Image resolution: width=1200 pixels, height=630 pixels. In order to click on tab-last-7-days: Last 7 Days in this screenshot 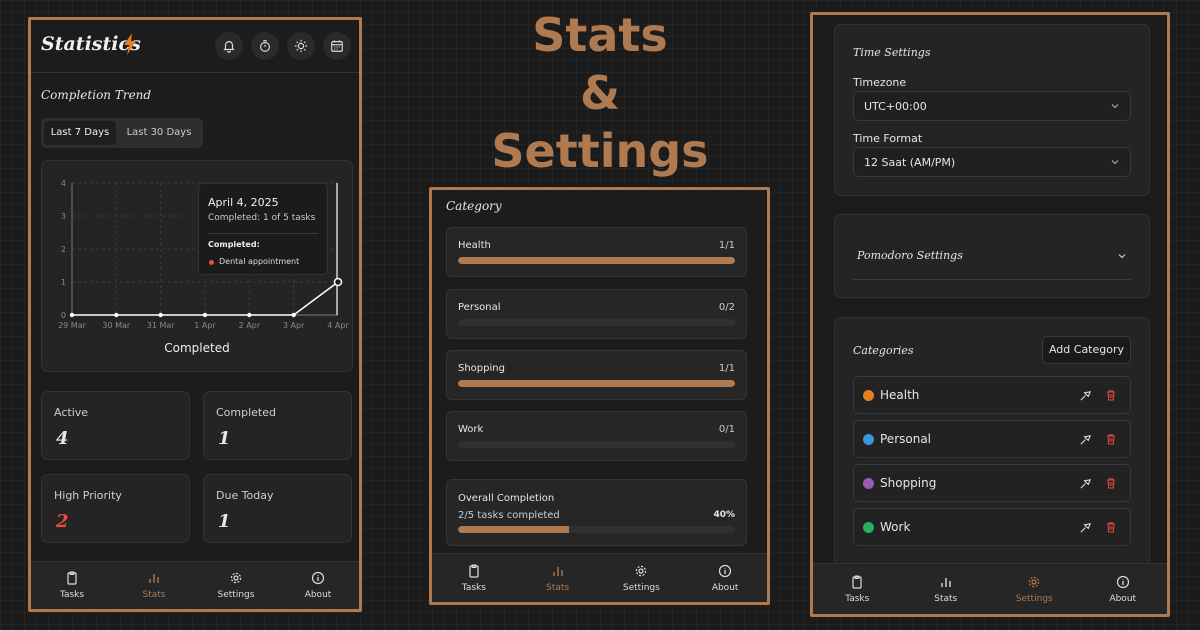, I will do `click(80, 133)`.